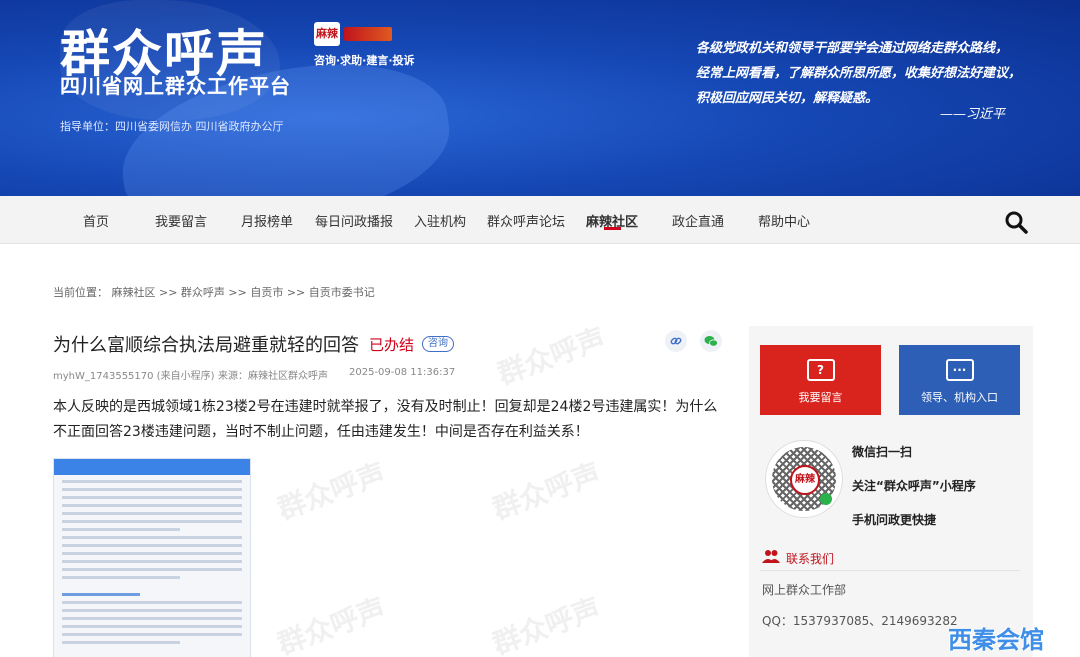 Image resolution: width=1080 pixels, height=657 pixels. What do you see at coordinates (852, 48) in the screenshot?
I see `quote-line: 各级党政机关和领导干部要学会通过网络走群众路线，` at bounding box center [852, 48].